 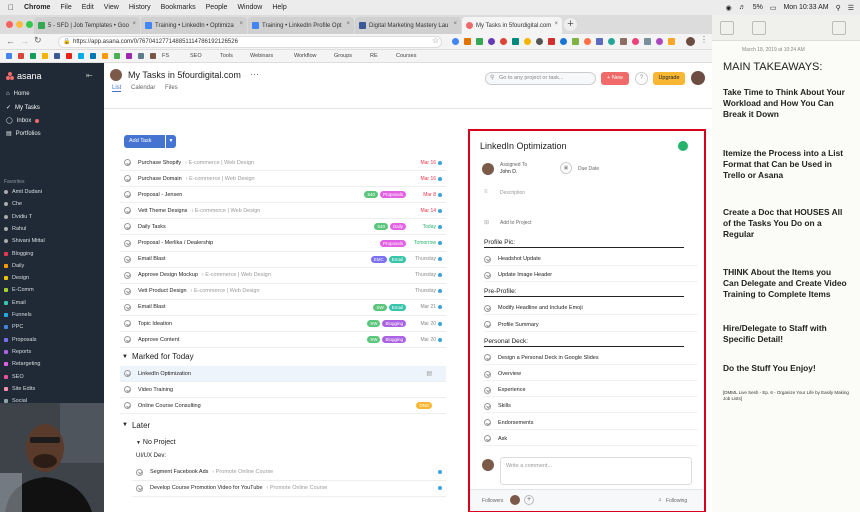 I want to click on menu-list-icon: ☰, so click(x=851, y=8).